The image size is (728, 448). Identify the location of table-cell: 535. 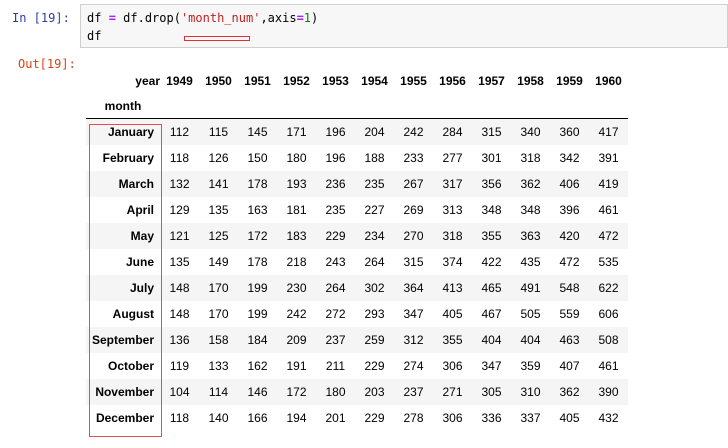
(608, 262).